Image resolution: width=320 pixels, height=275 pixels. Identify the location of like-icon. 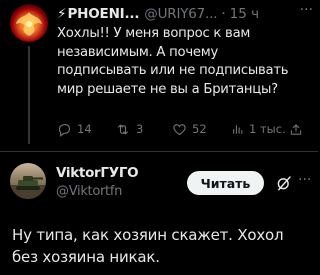
(179, 129).